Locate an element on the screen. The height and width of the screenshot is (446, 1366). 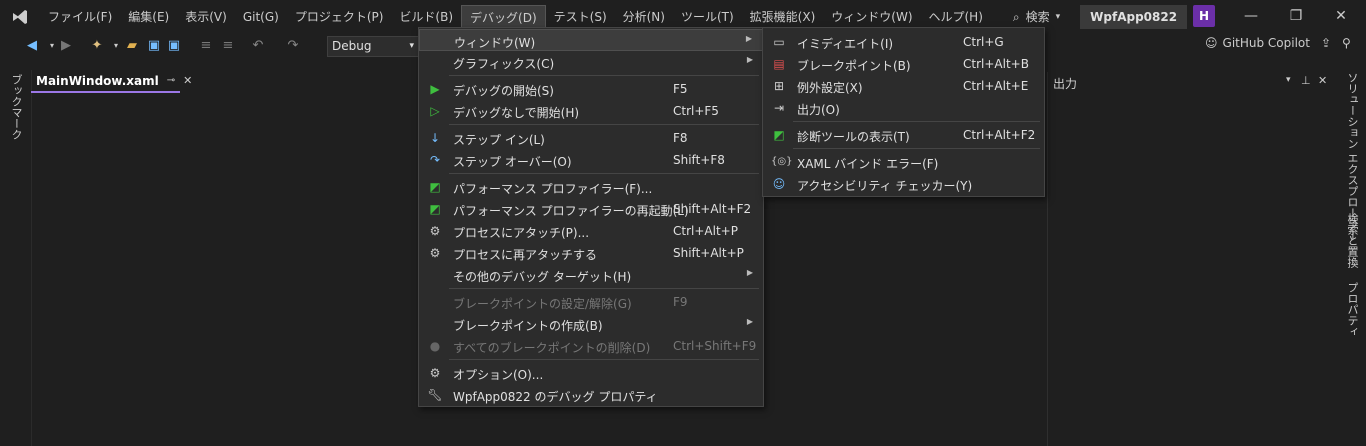
breakpoints-icon: ● is located at coordinates (435, 346).